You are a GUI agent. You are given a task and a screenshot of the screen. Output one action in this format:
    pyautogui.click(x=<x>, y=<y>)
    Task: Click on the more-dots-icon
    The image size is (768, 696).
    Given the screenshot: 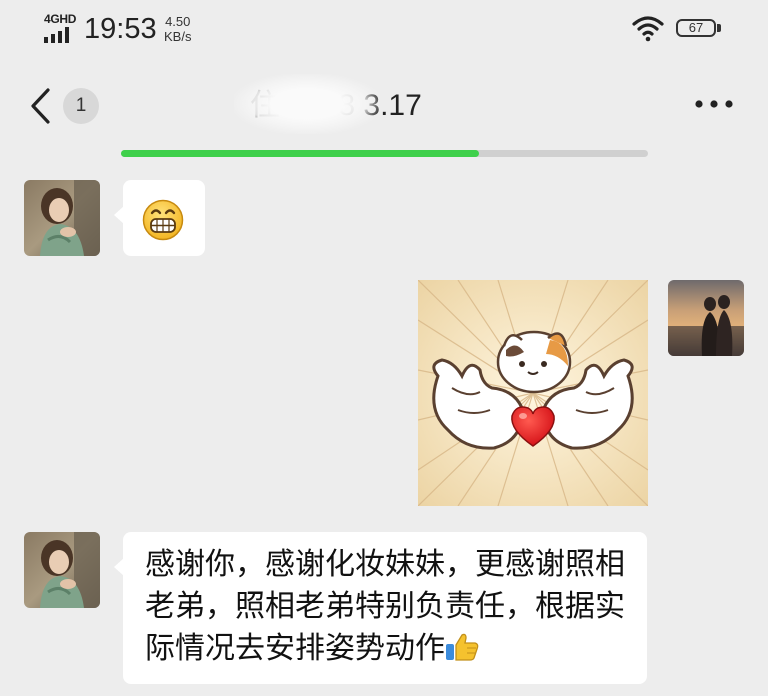 What is the action you would take?
    pyautogui.click(x=714, y=104)
    